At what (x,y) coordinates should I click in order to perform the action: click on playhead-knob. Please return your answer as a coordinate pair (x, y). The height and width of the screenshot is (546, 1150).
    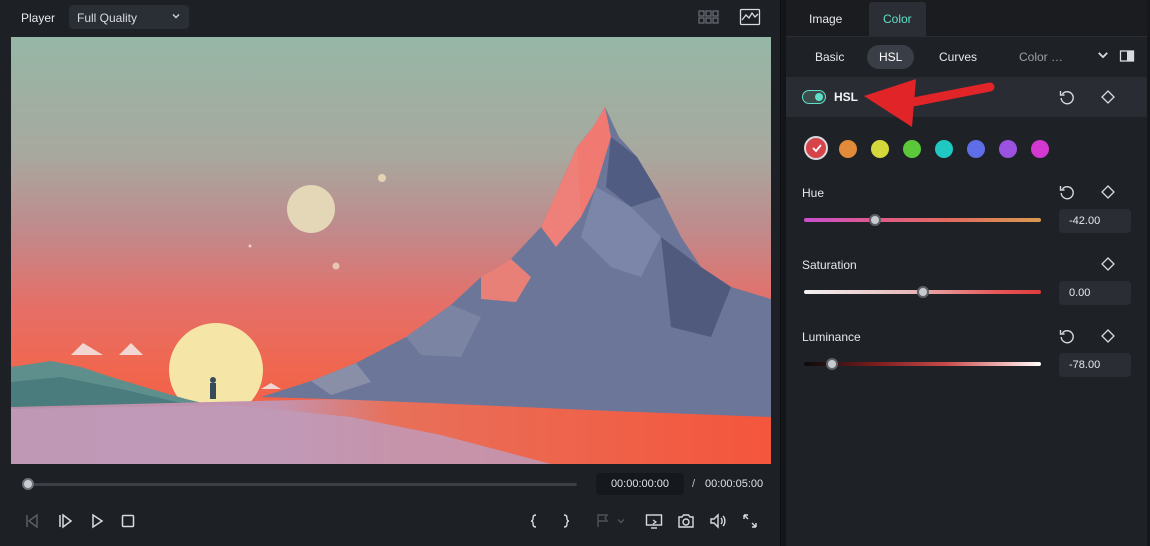
    Looking at the image, I should click on (28, 484).